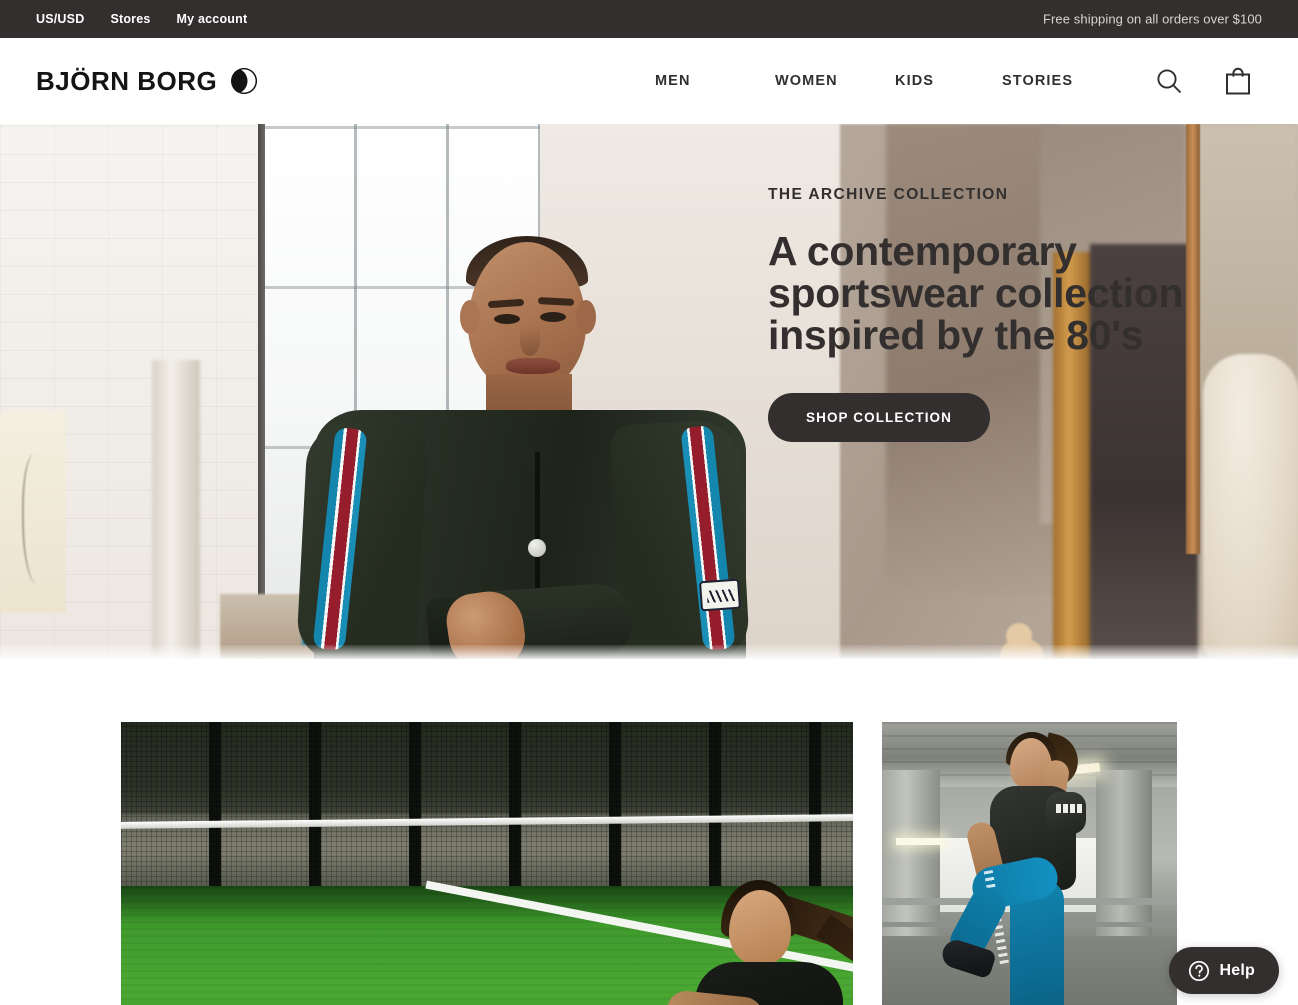  I want to click on shop-collection-button: SHOP COLLECTION, so click(879, 417).